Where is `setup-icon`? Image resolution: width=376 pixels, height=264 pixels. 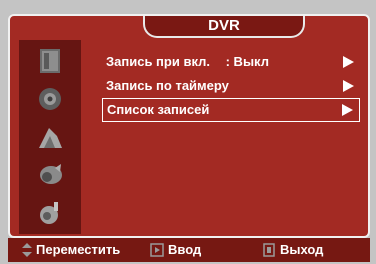
setup-icon is located at coordinates (50, 175).